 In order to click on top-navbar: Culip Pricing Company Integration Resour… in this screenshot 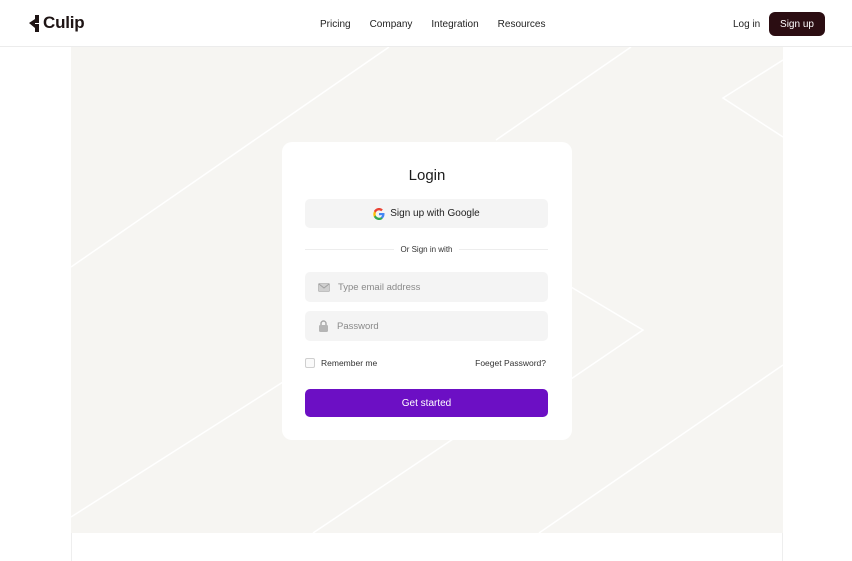, I will do `click(426, 23)`.